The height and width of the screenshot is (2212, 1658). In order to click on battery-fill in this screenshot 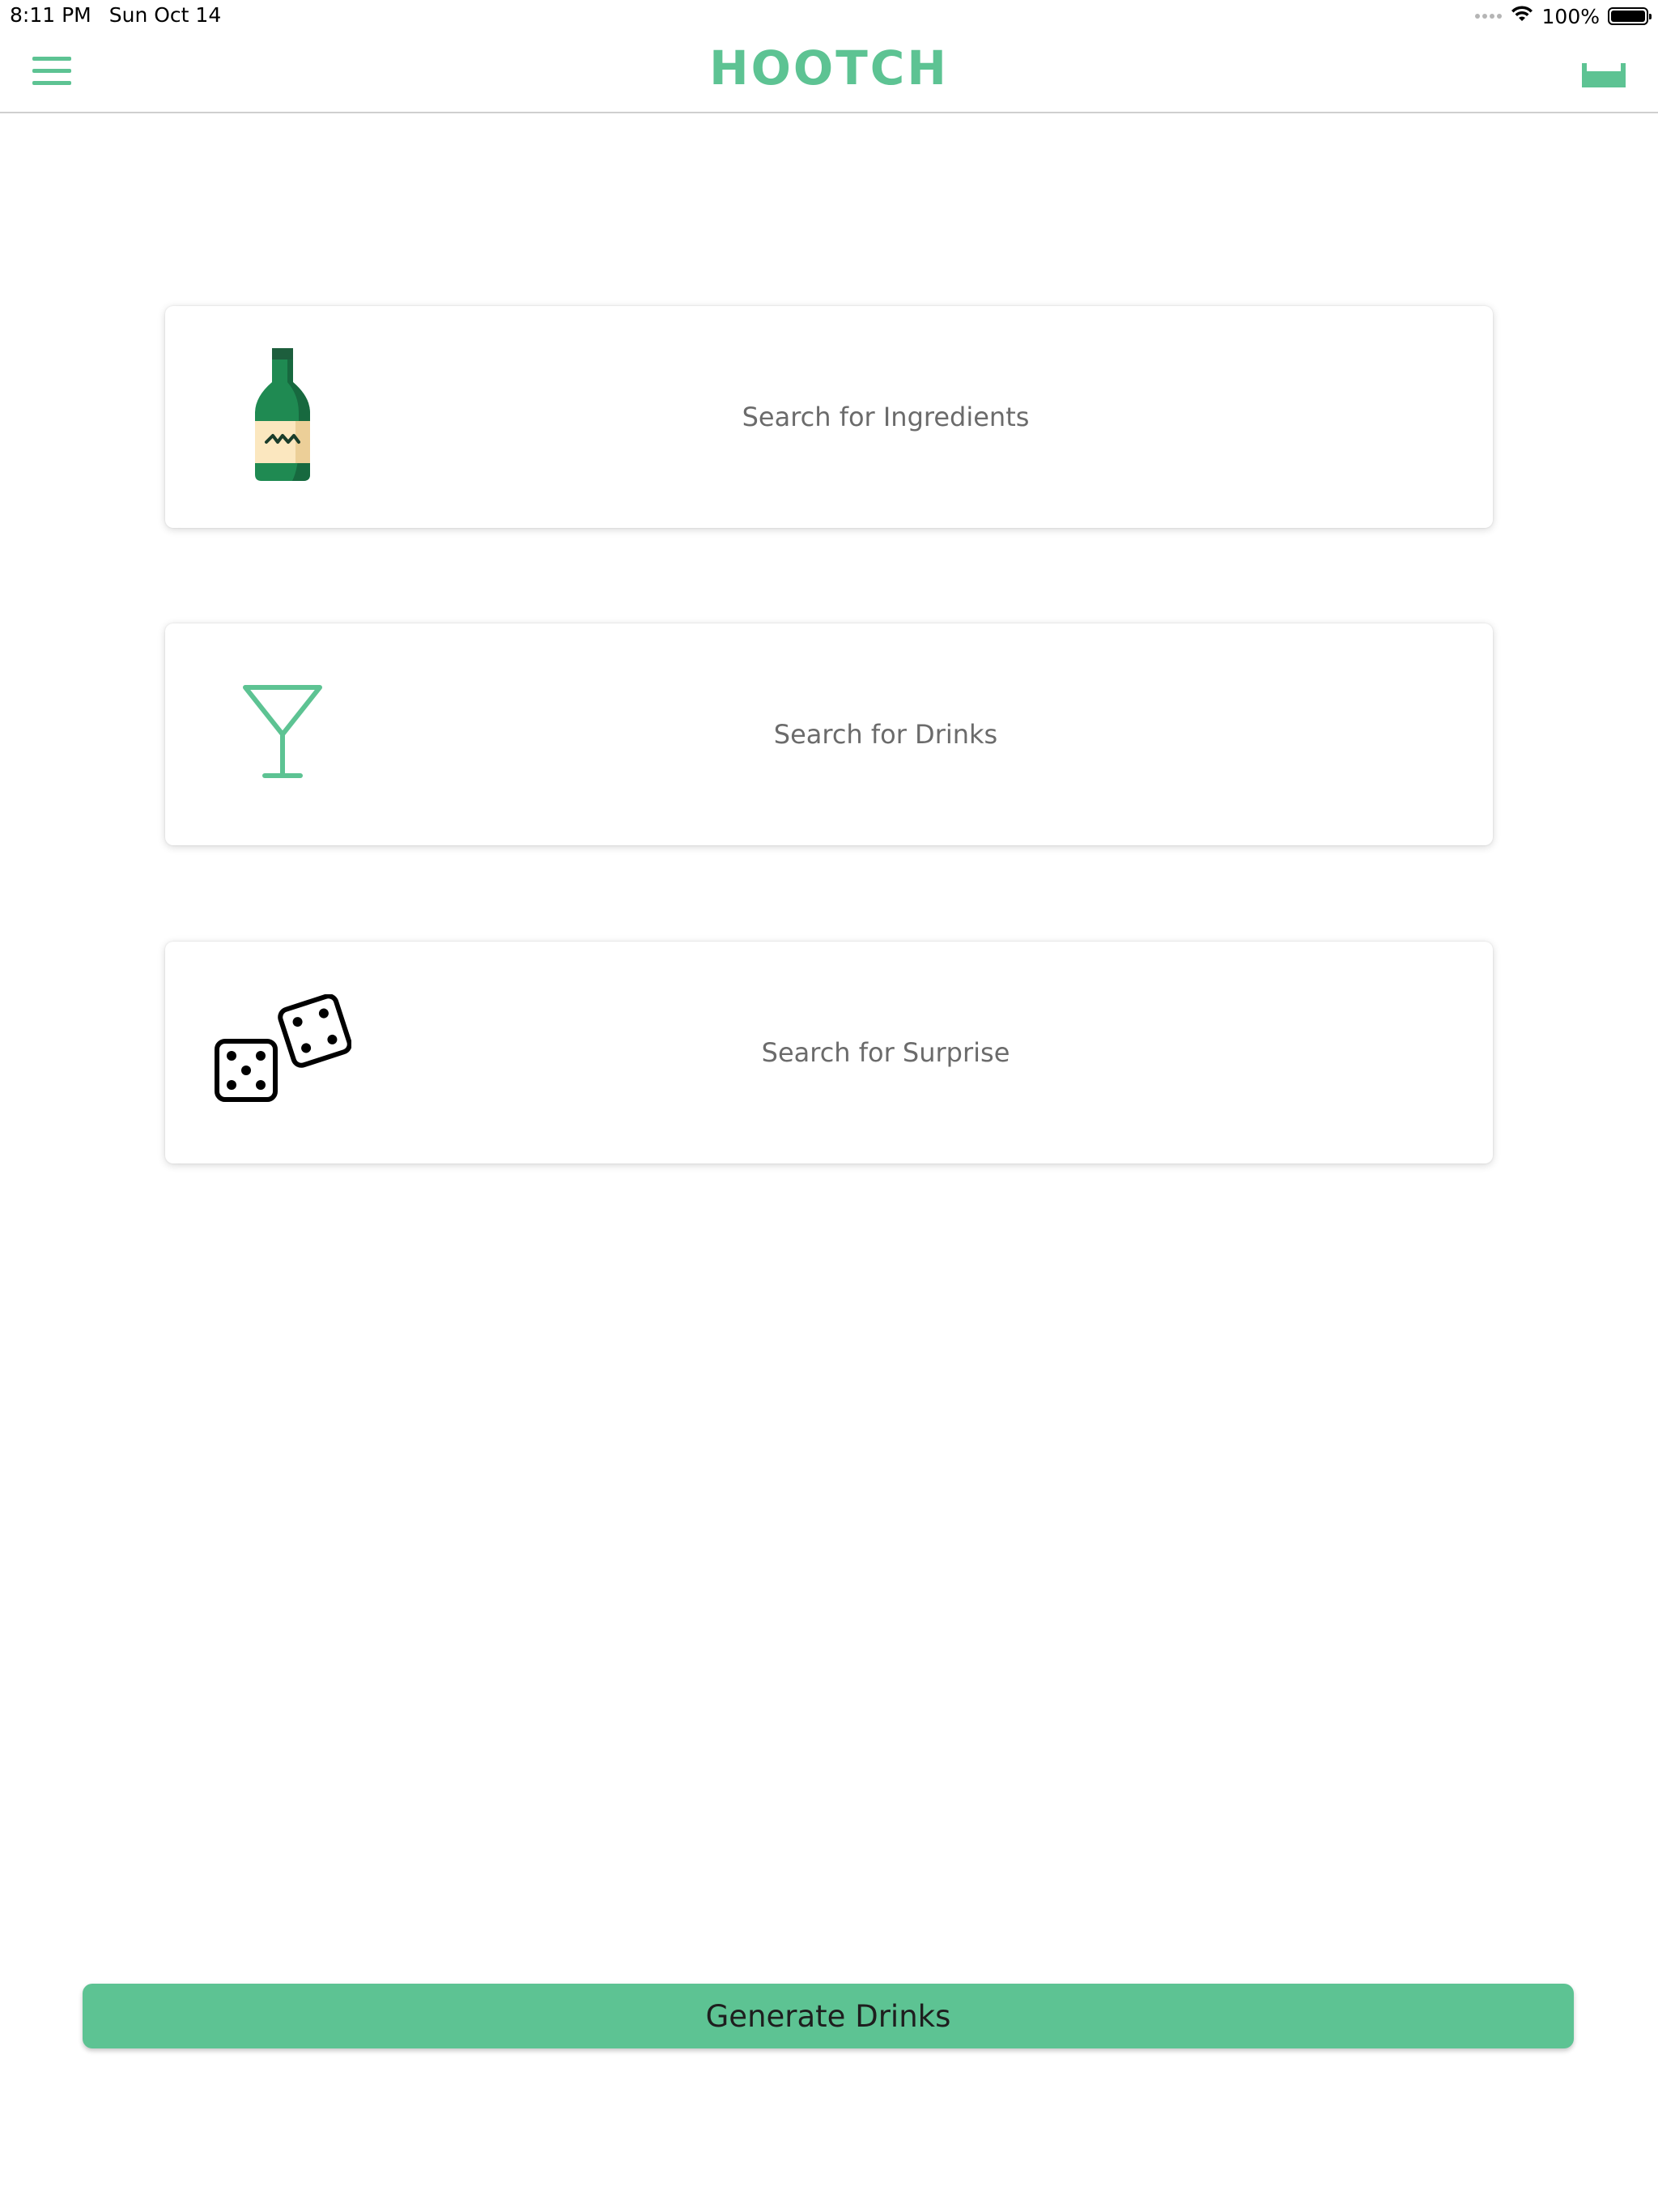, I will do `click(1628, 16)`.